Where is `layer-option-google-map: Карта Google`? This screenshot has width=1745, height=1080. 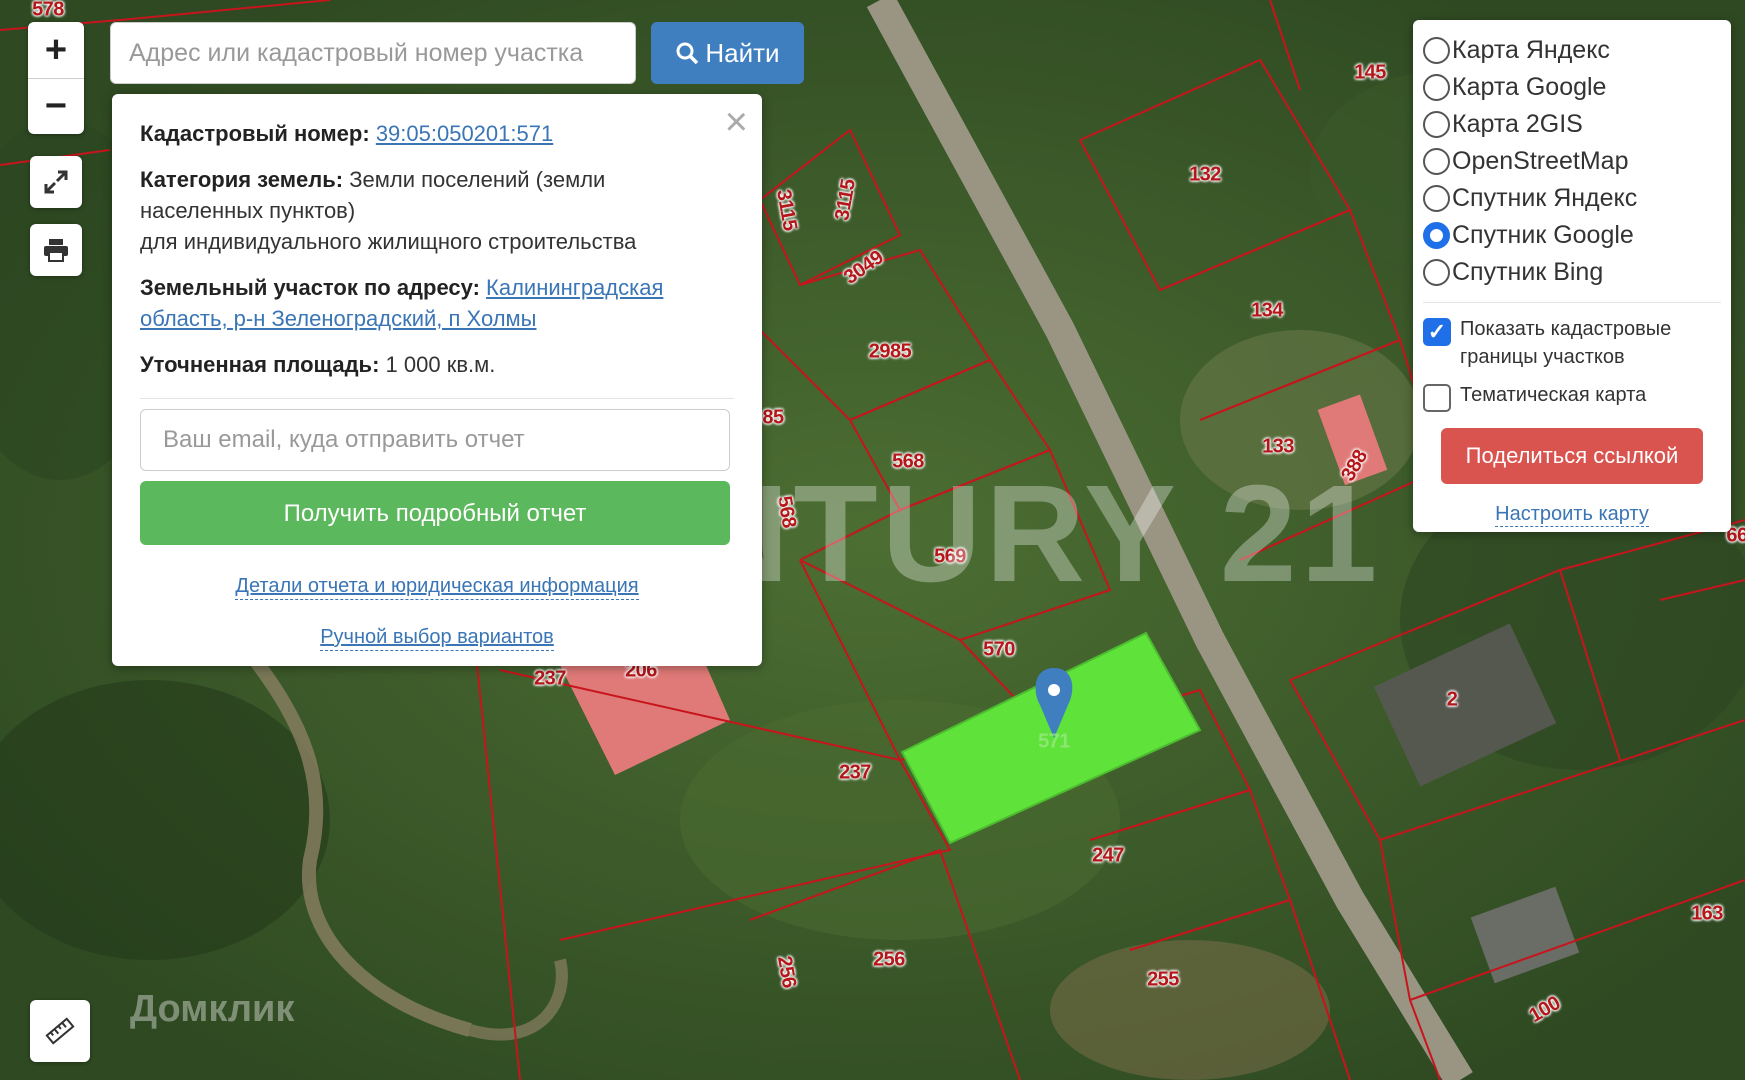 layer-option-google-map: Карта Google is located at coordinates (1572, 87).